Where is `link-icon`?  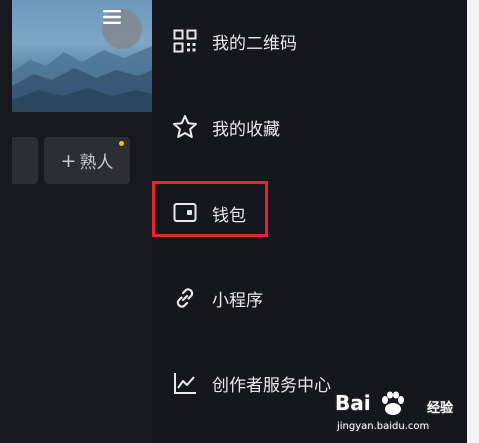 link-icon is located at coordinates (185, 298).